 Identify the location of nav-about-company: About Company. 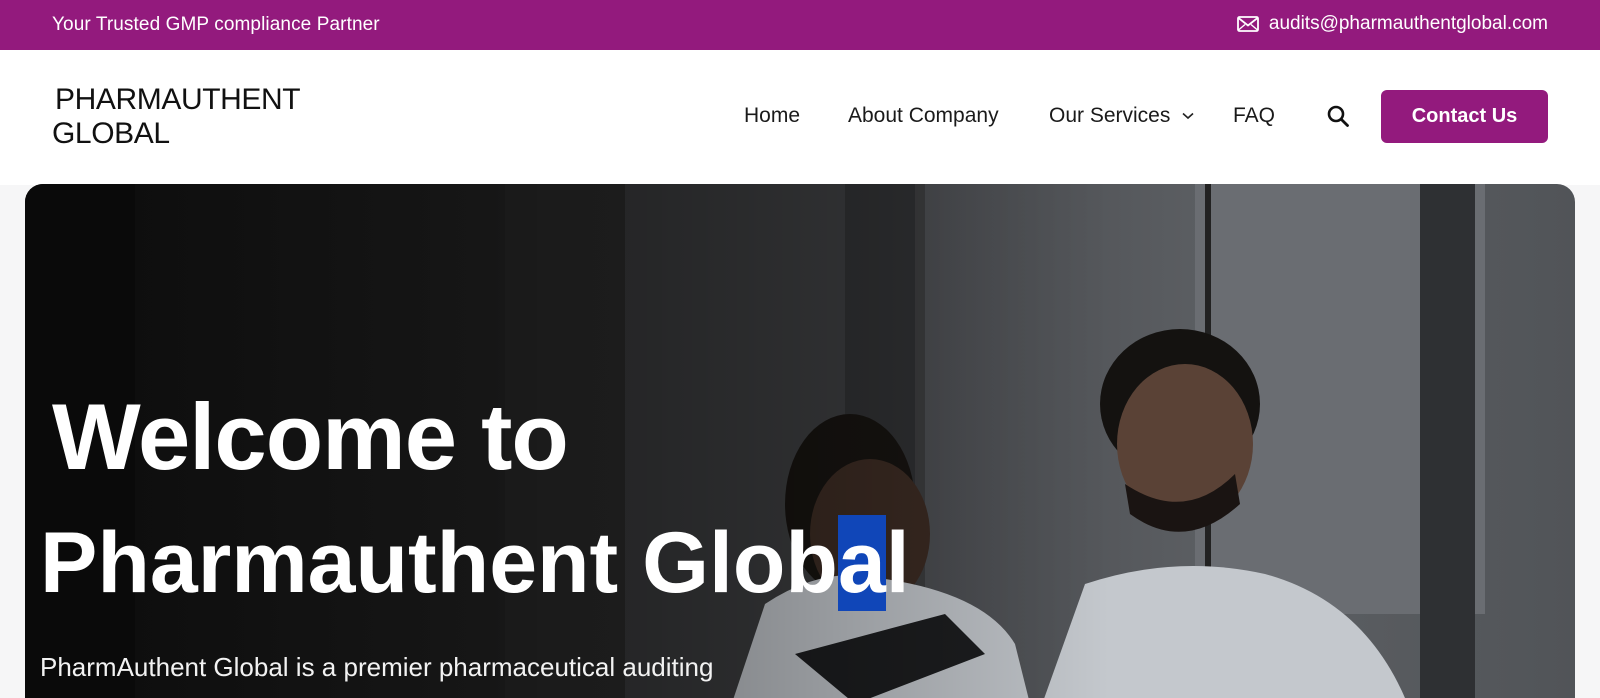
(923, 116).